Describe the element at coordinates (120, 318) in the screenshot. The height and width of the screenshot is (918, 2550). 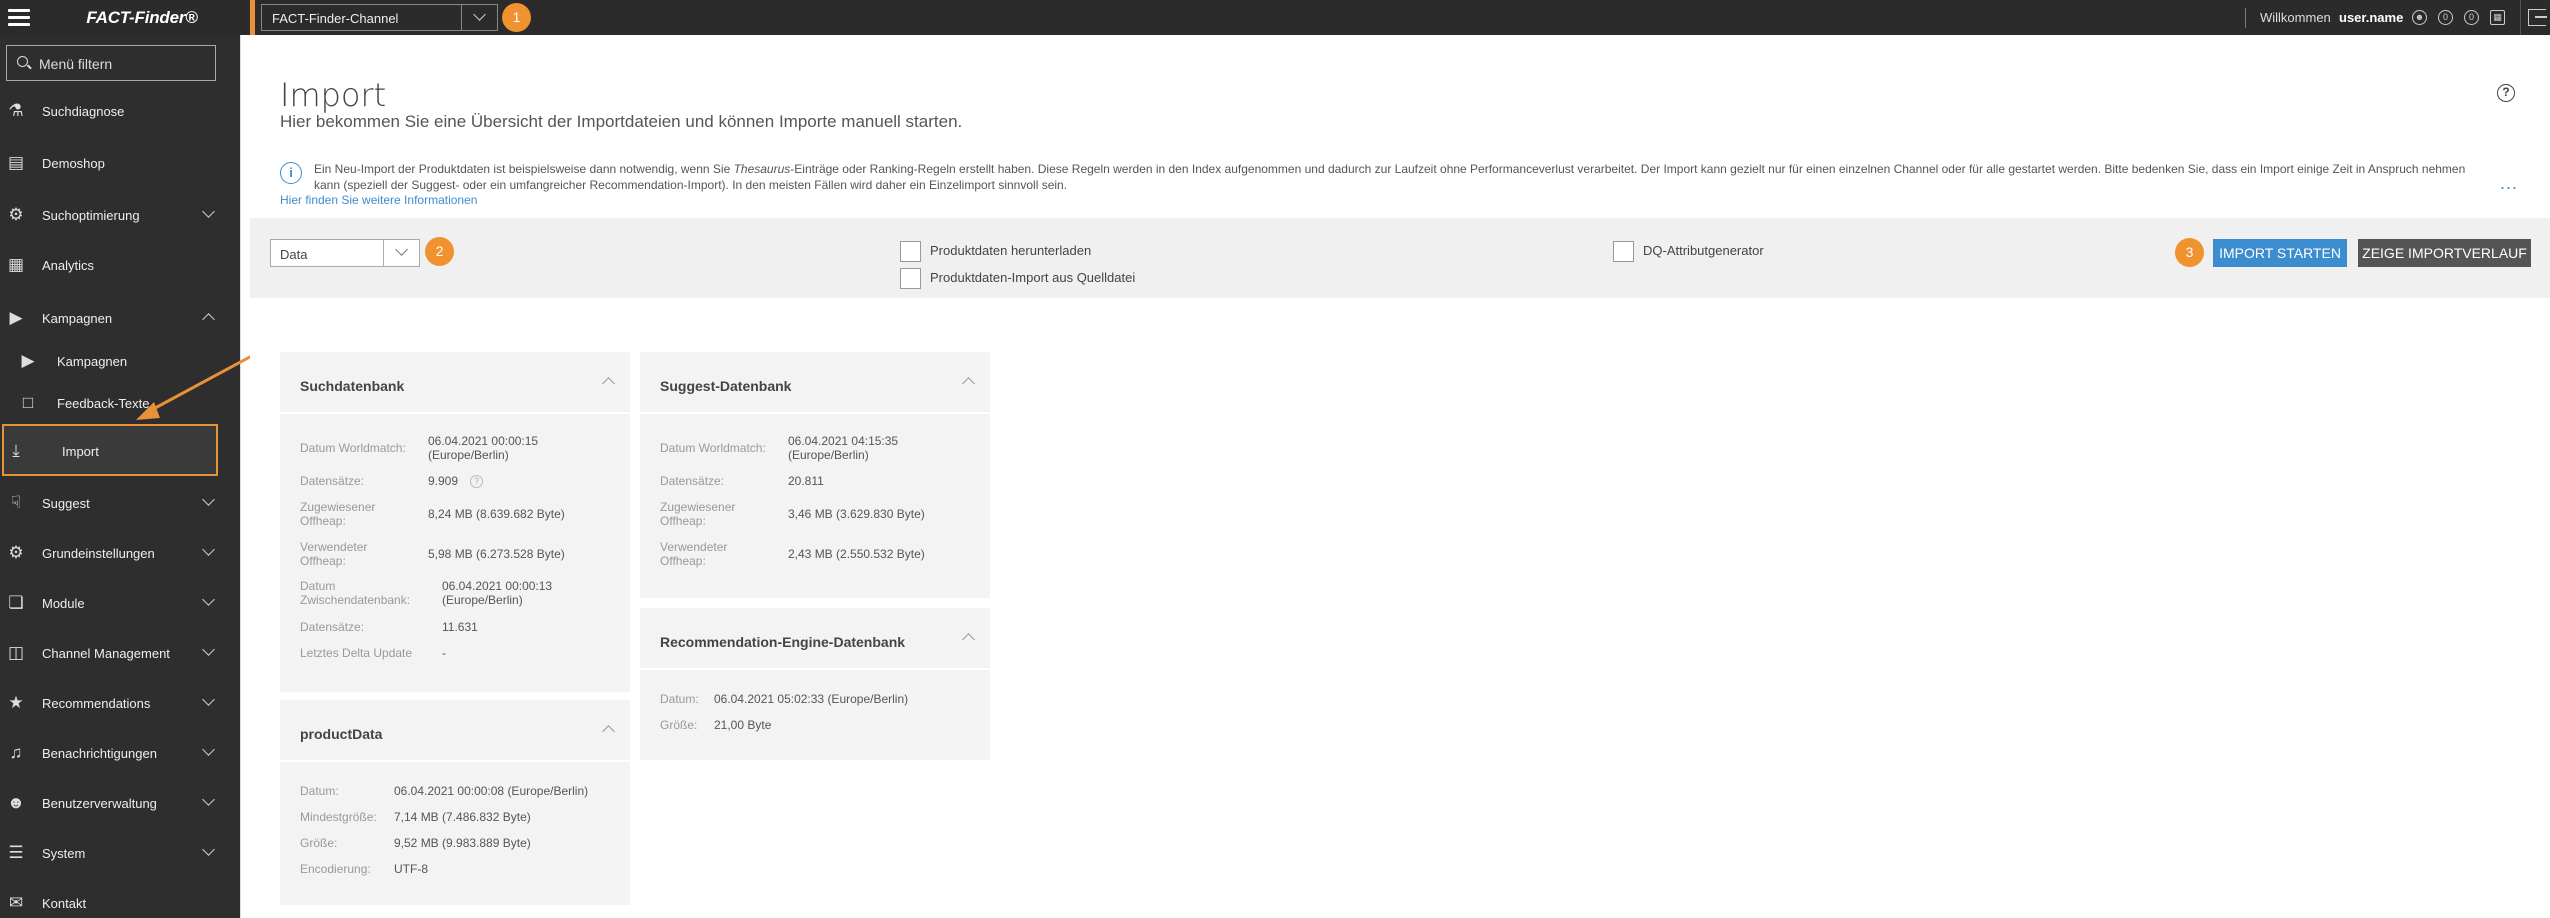
I see `sidebar-item-kampagnen: ▶ Kampagnen` at that location.